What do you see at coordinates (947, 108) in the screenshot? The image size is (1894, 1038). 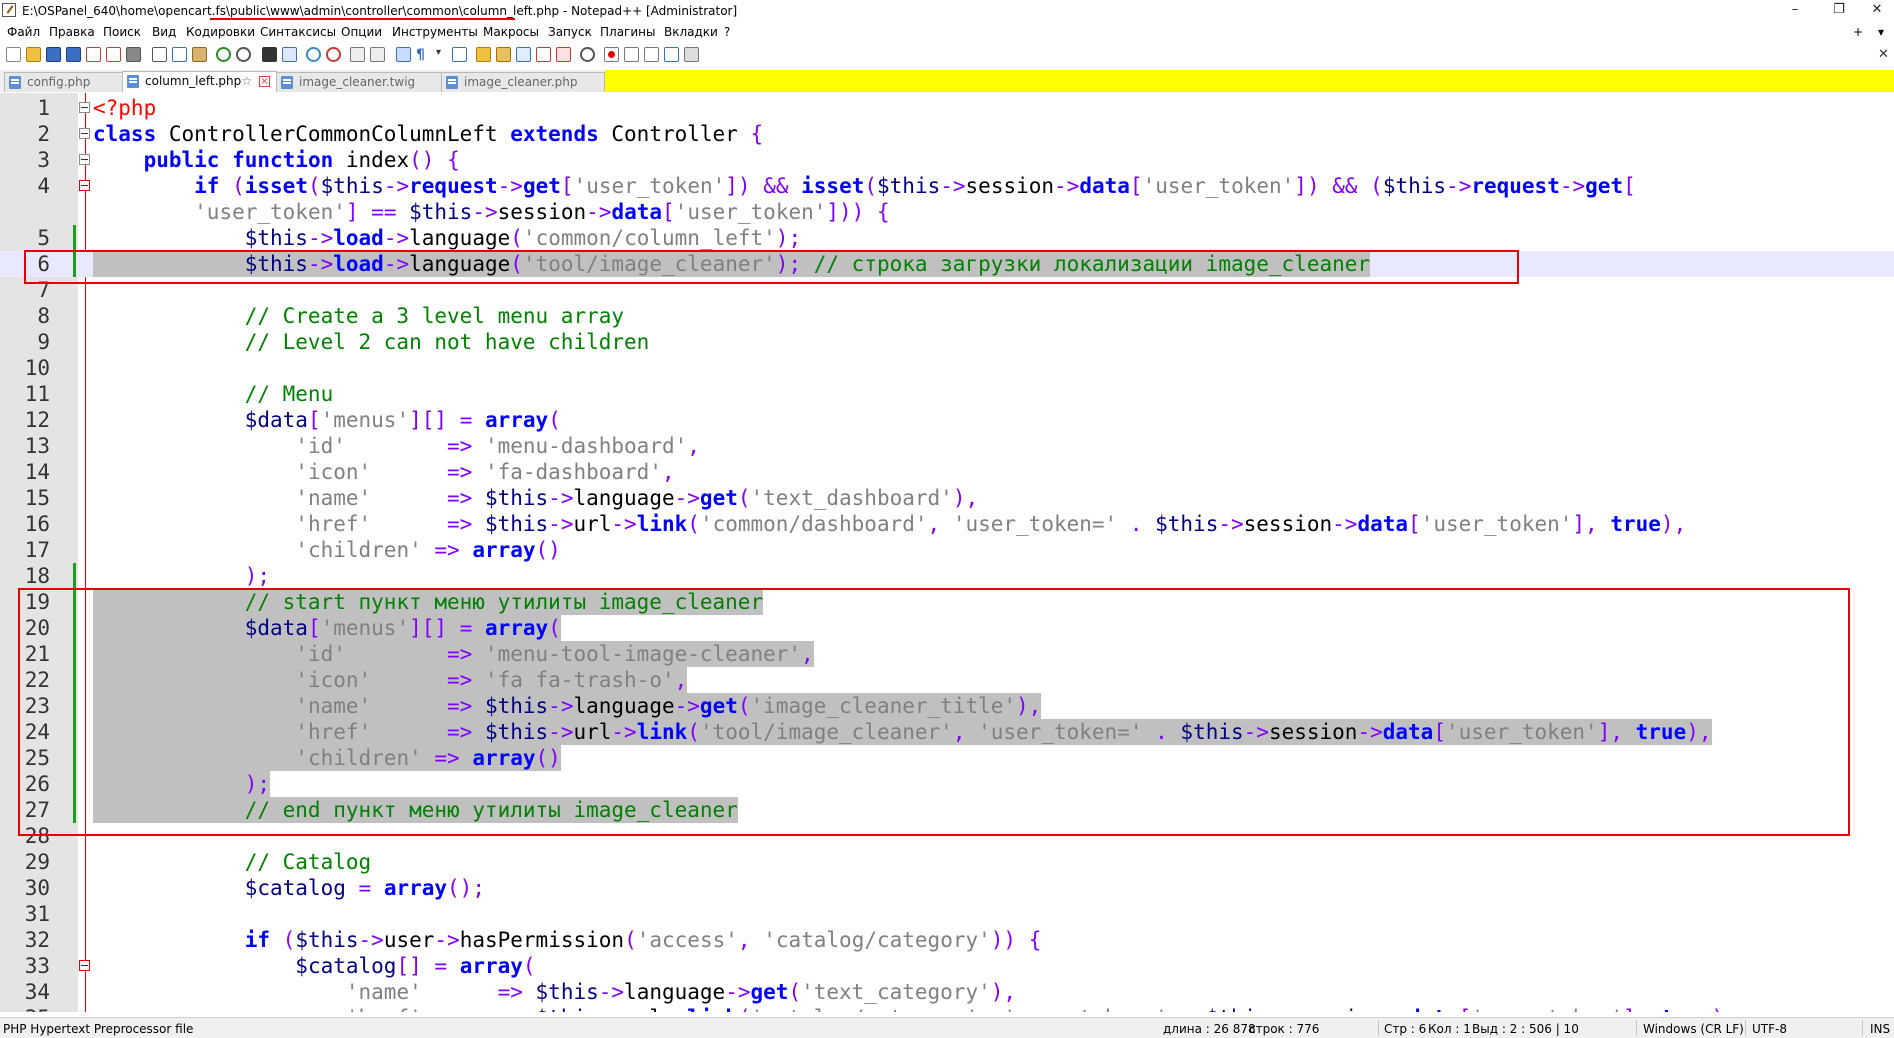 I see `code-line: 1 <?php` at bounding box center [947, 108].